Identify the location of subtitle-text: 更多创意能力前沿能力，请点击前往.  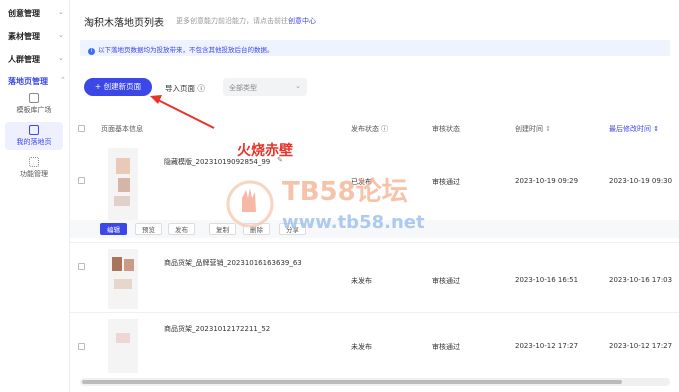
(232, 21).